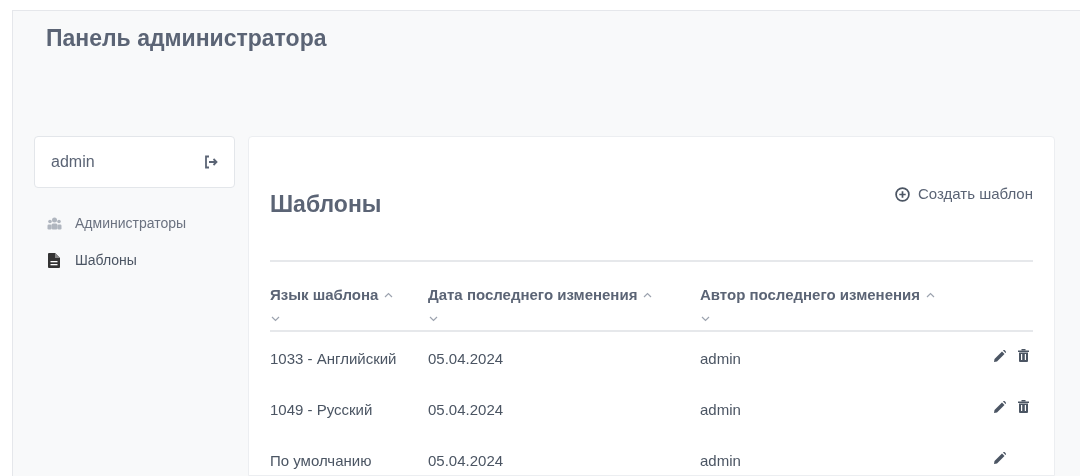  Describe the element at coordinates (333, 359) in the screenshot. I see `table-cell: 1033 - Английский` at that location.